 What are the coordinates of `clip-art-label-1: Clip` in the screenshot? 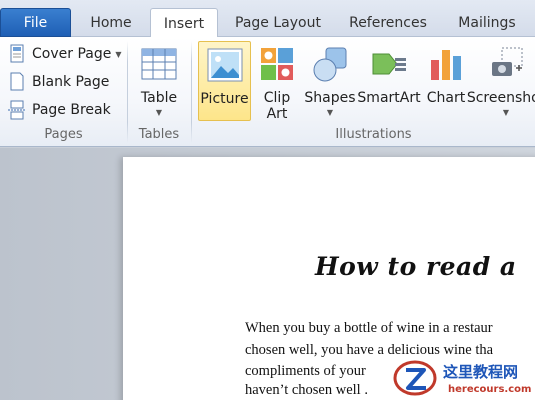 It's located at (277, 98).